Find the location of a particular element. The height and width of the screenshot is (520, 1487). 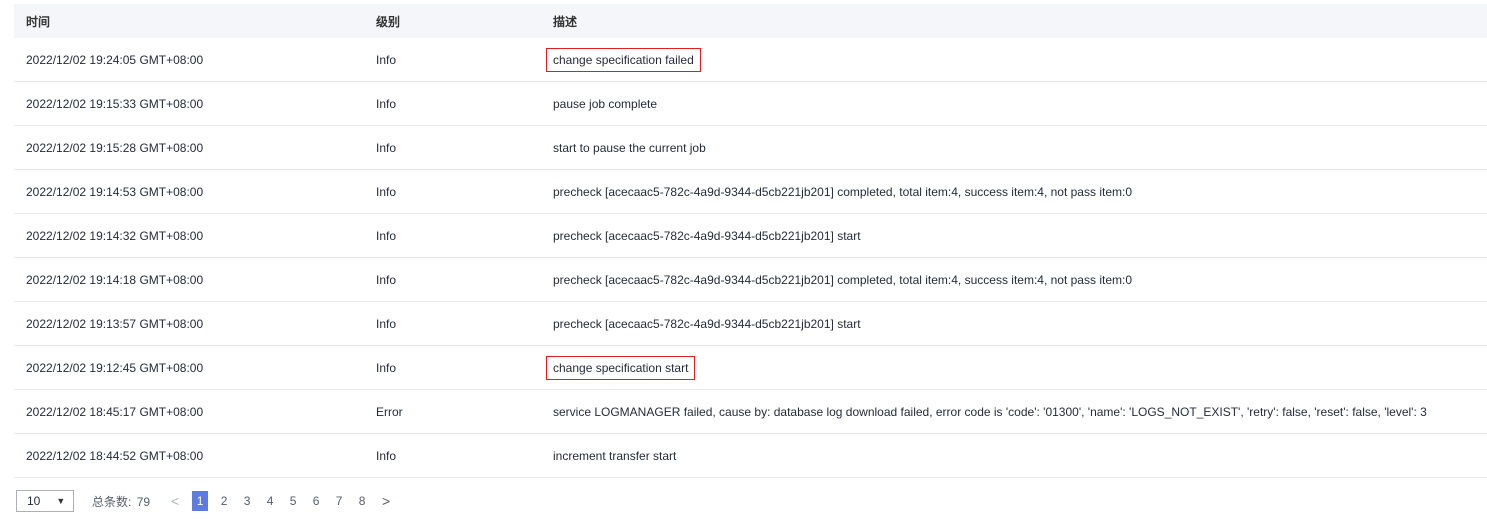

cell-time: 2022/12/02 19:15:33 GMT+08:00 is located at coordinates (115, 103).